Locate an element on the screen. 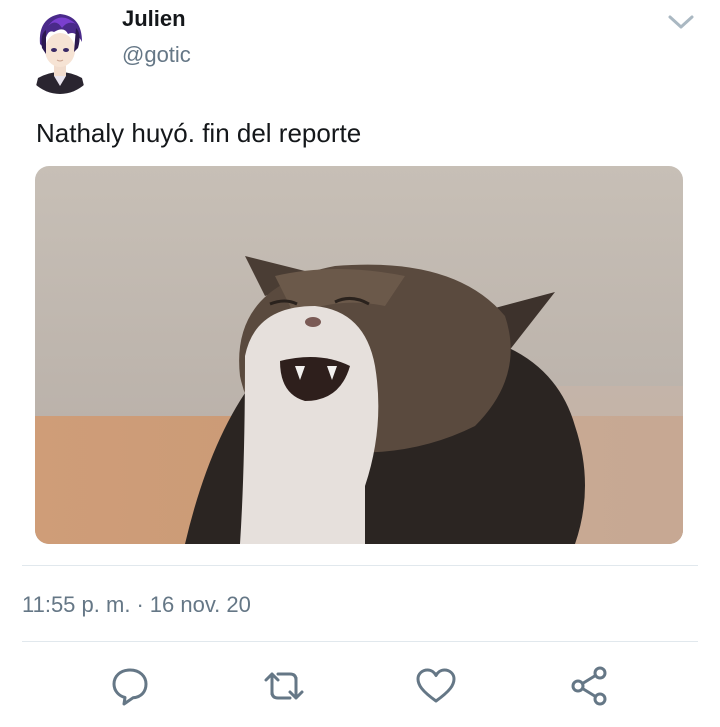 The image size is (720, 727). divider-bottom is located at coordinates (360, 641).